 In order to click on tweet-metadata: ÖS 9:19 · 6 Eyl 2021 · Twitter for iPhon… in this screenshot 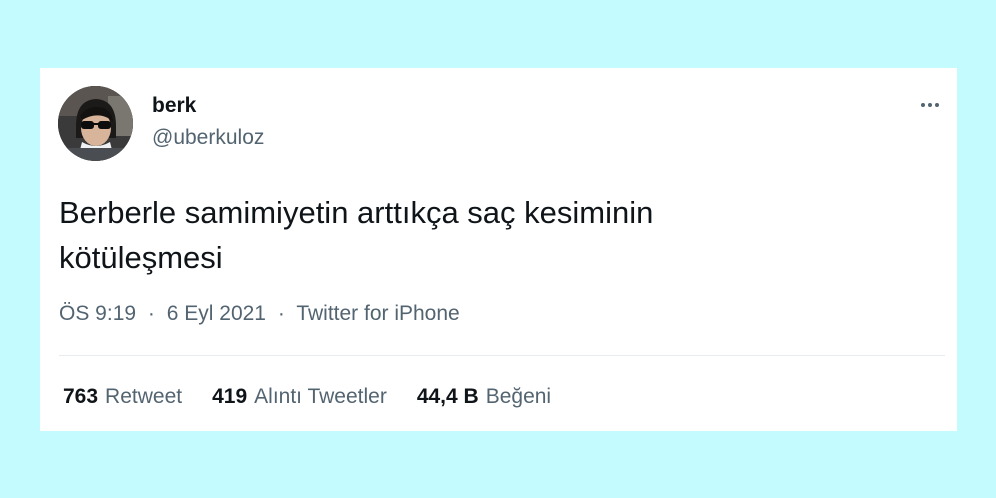, I will do `click(259, 314)`.